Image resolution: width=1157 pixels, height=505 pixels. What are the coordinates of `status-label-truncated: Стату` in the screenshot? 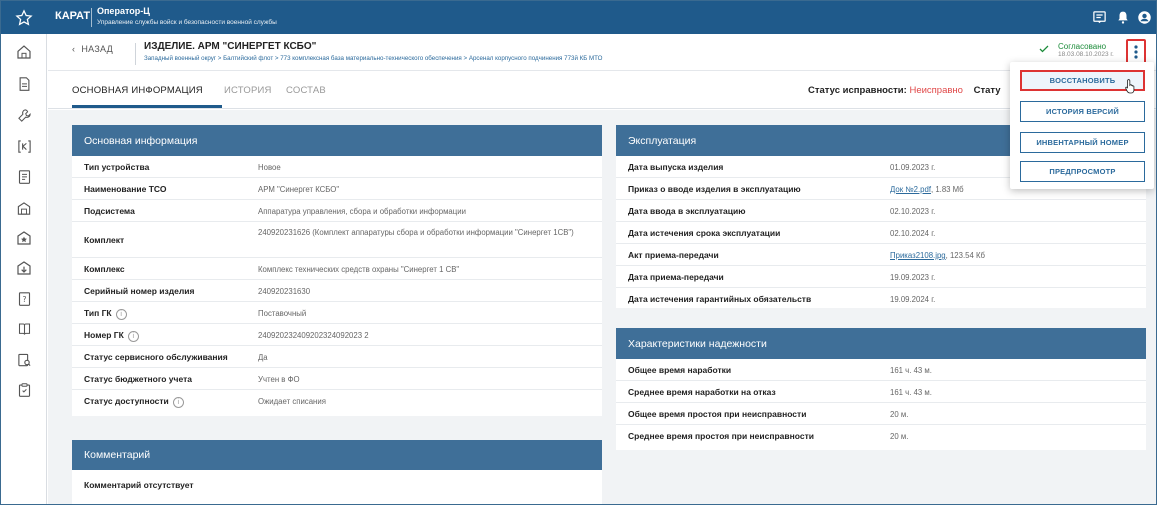 It's located at (987, 90).